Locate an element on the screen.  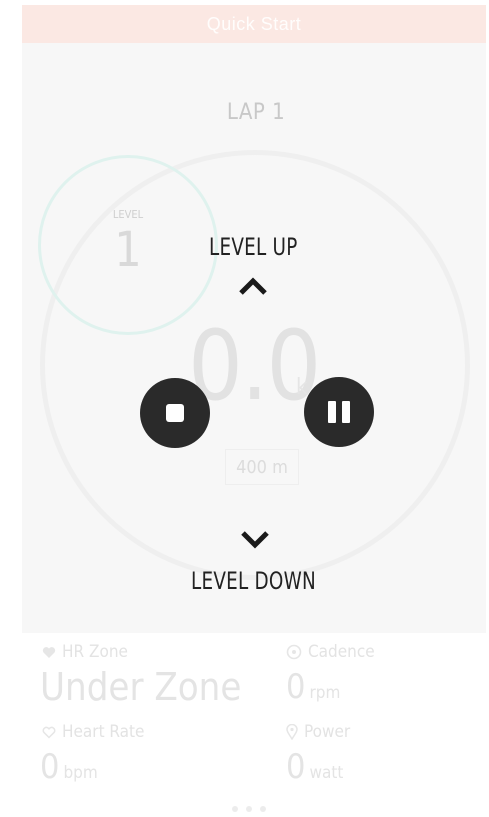
top-bar-title: Quick Start is located at coordinates (254, 23).